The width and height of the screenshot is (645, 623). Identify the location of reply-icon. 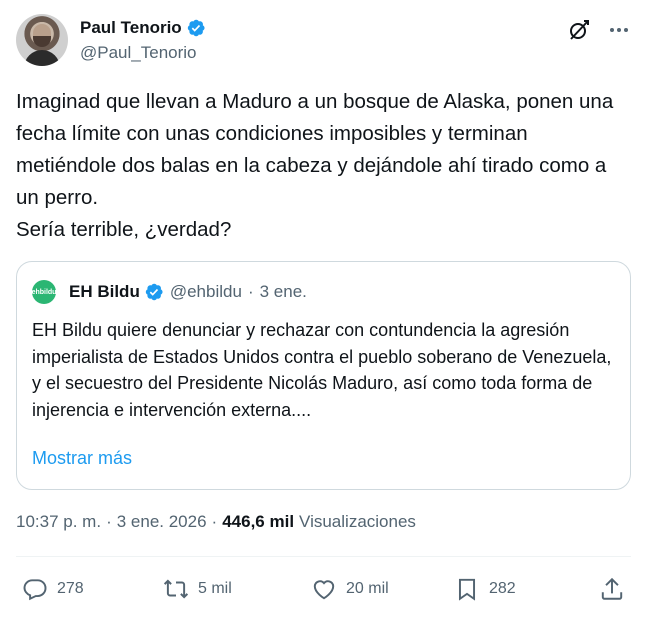
(35, 590).